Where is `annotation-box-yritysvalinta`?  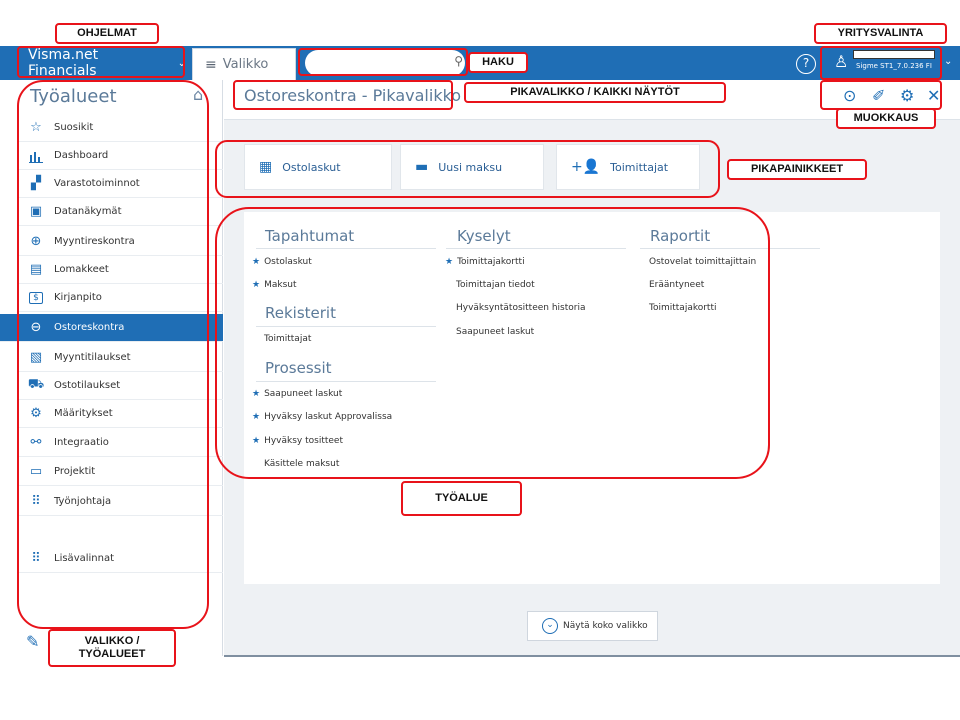 annotation-box-yritysvalinta is located at coordinates (881, 63).